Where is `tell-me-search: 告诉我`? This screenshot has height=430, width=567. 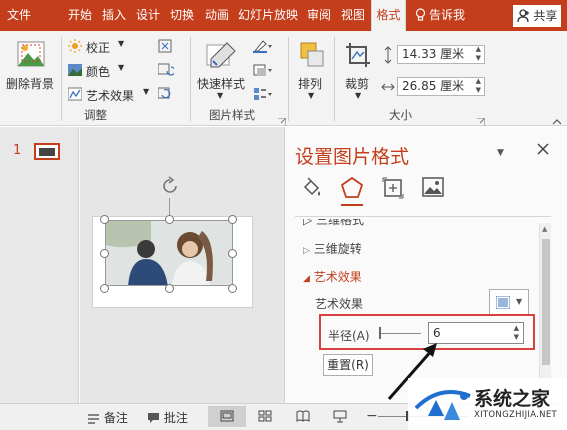
tell-me-search: 告诉我 is located at coordinates (447, 15).